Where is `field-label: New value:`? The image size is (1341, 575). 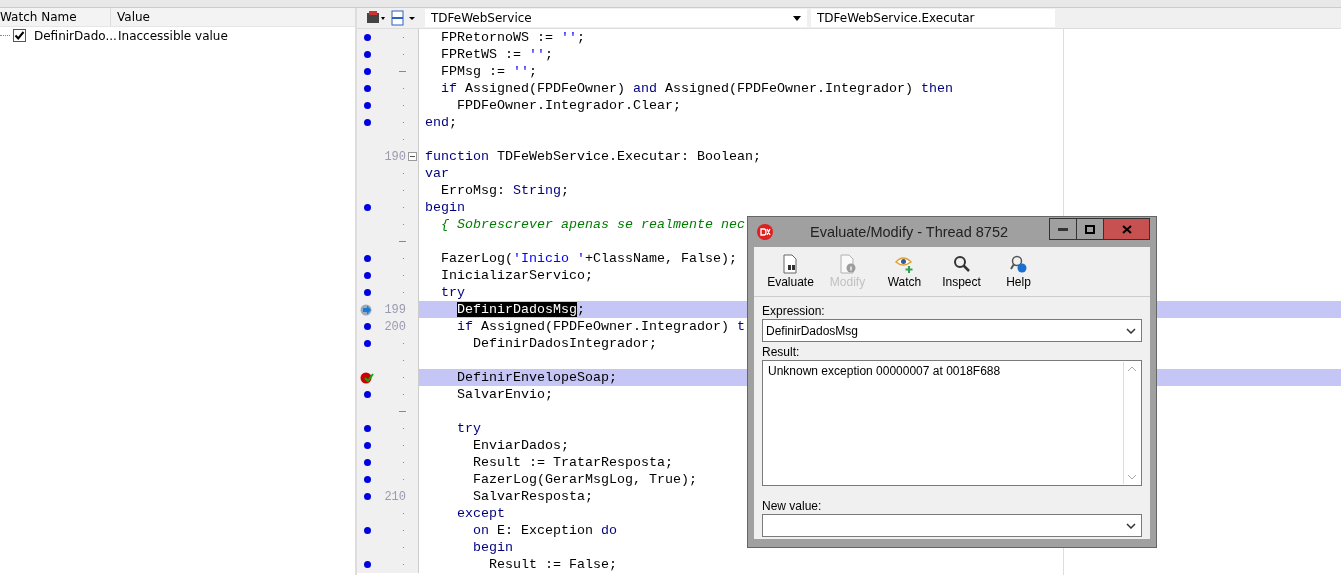 field-label: New value: is located at coordinates (792, 506).